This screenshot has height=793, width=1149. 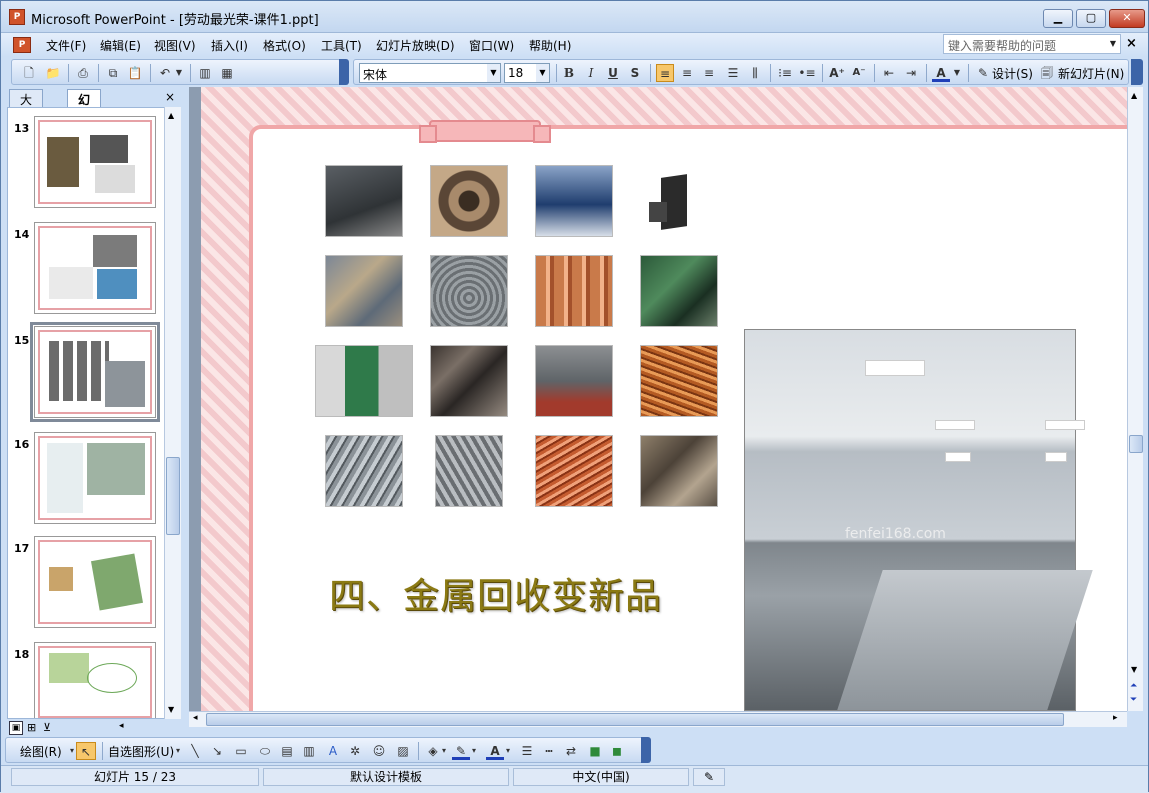 What do you see at coordinates (527, 73) in the screenshot?
I see `font-size-select: 18 ▼` at bounding box center [527, 73].